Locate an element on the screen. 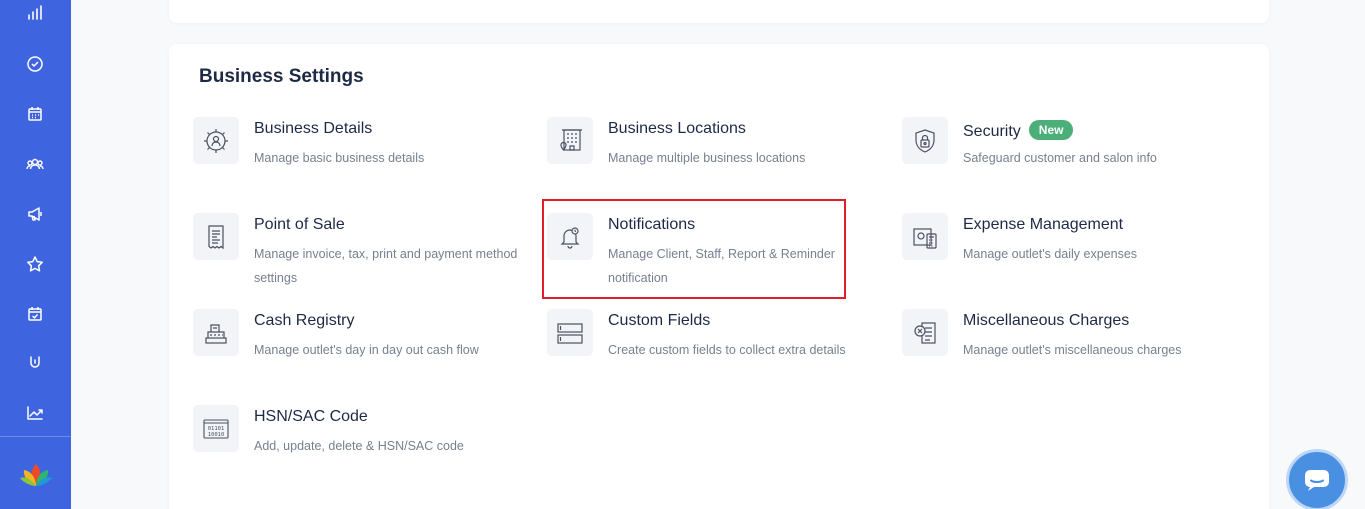  sidebar-divider is located at coordinates (35, 436).